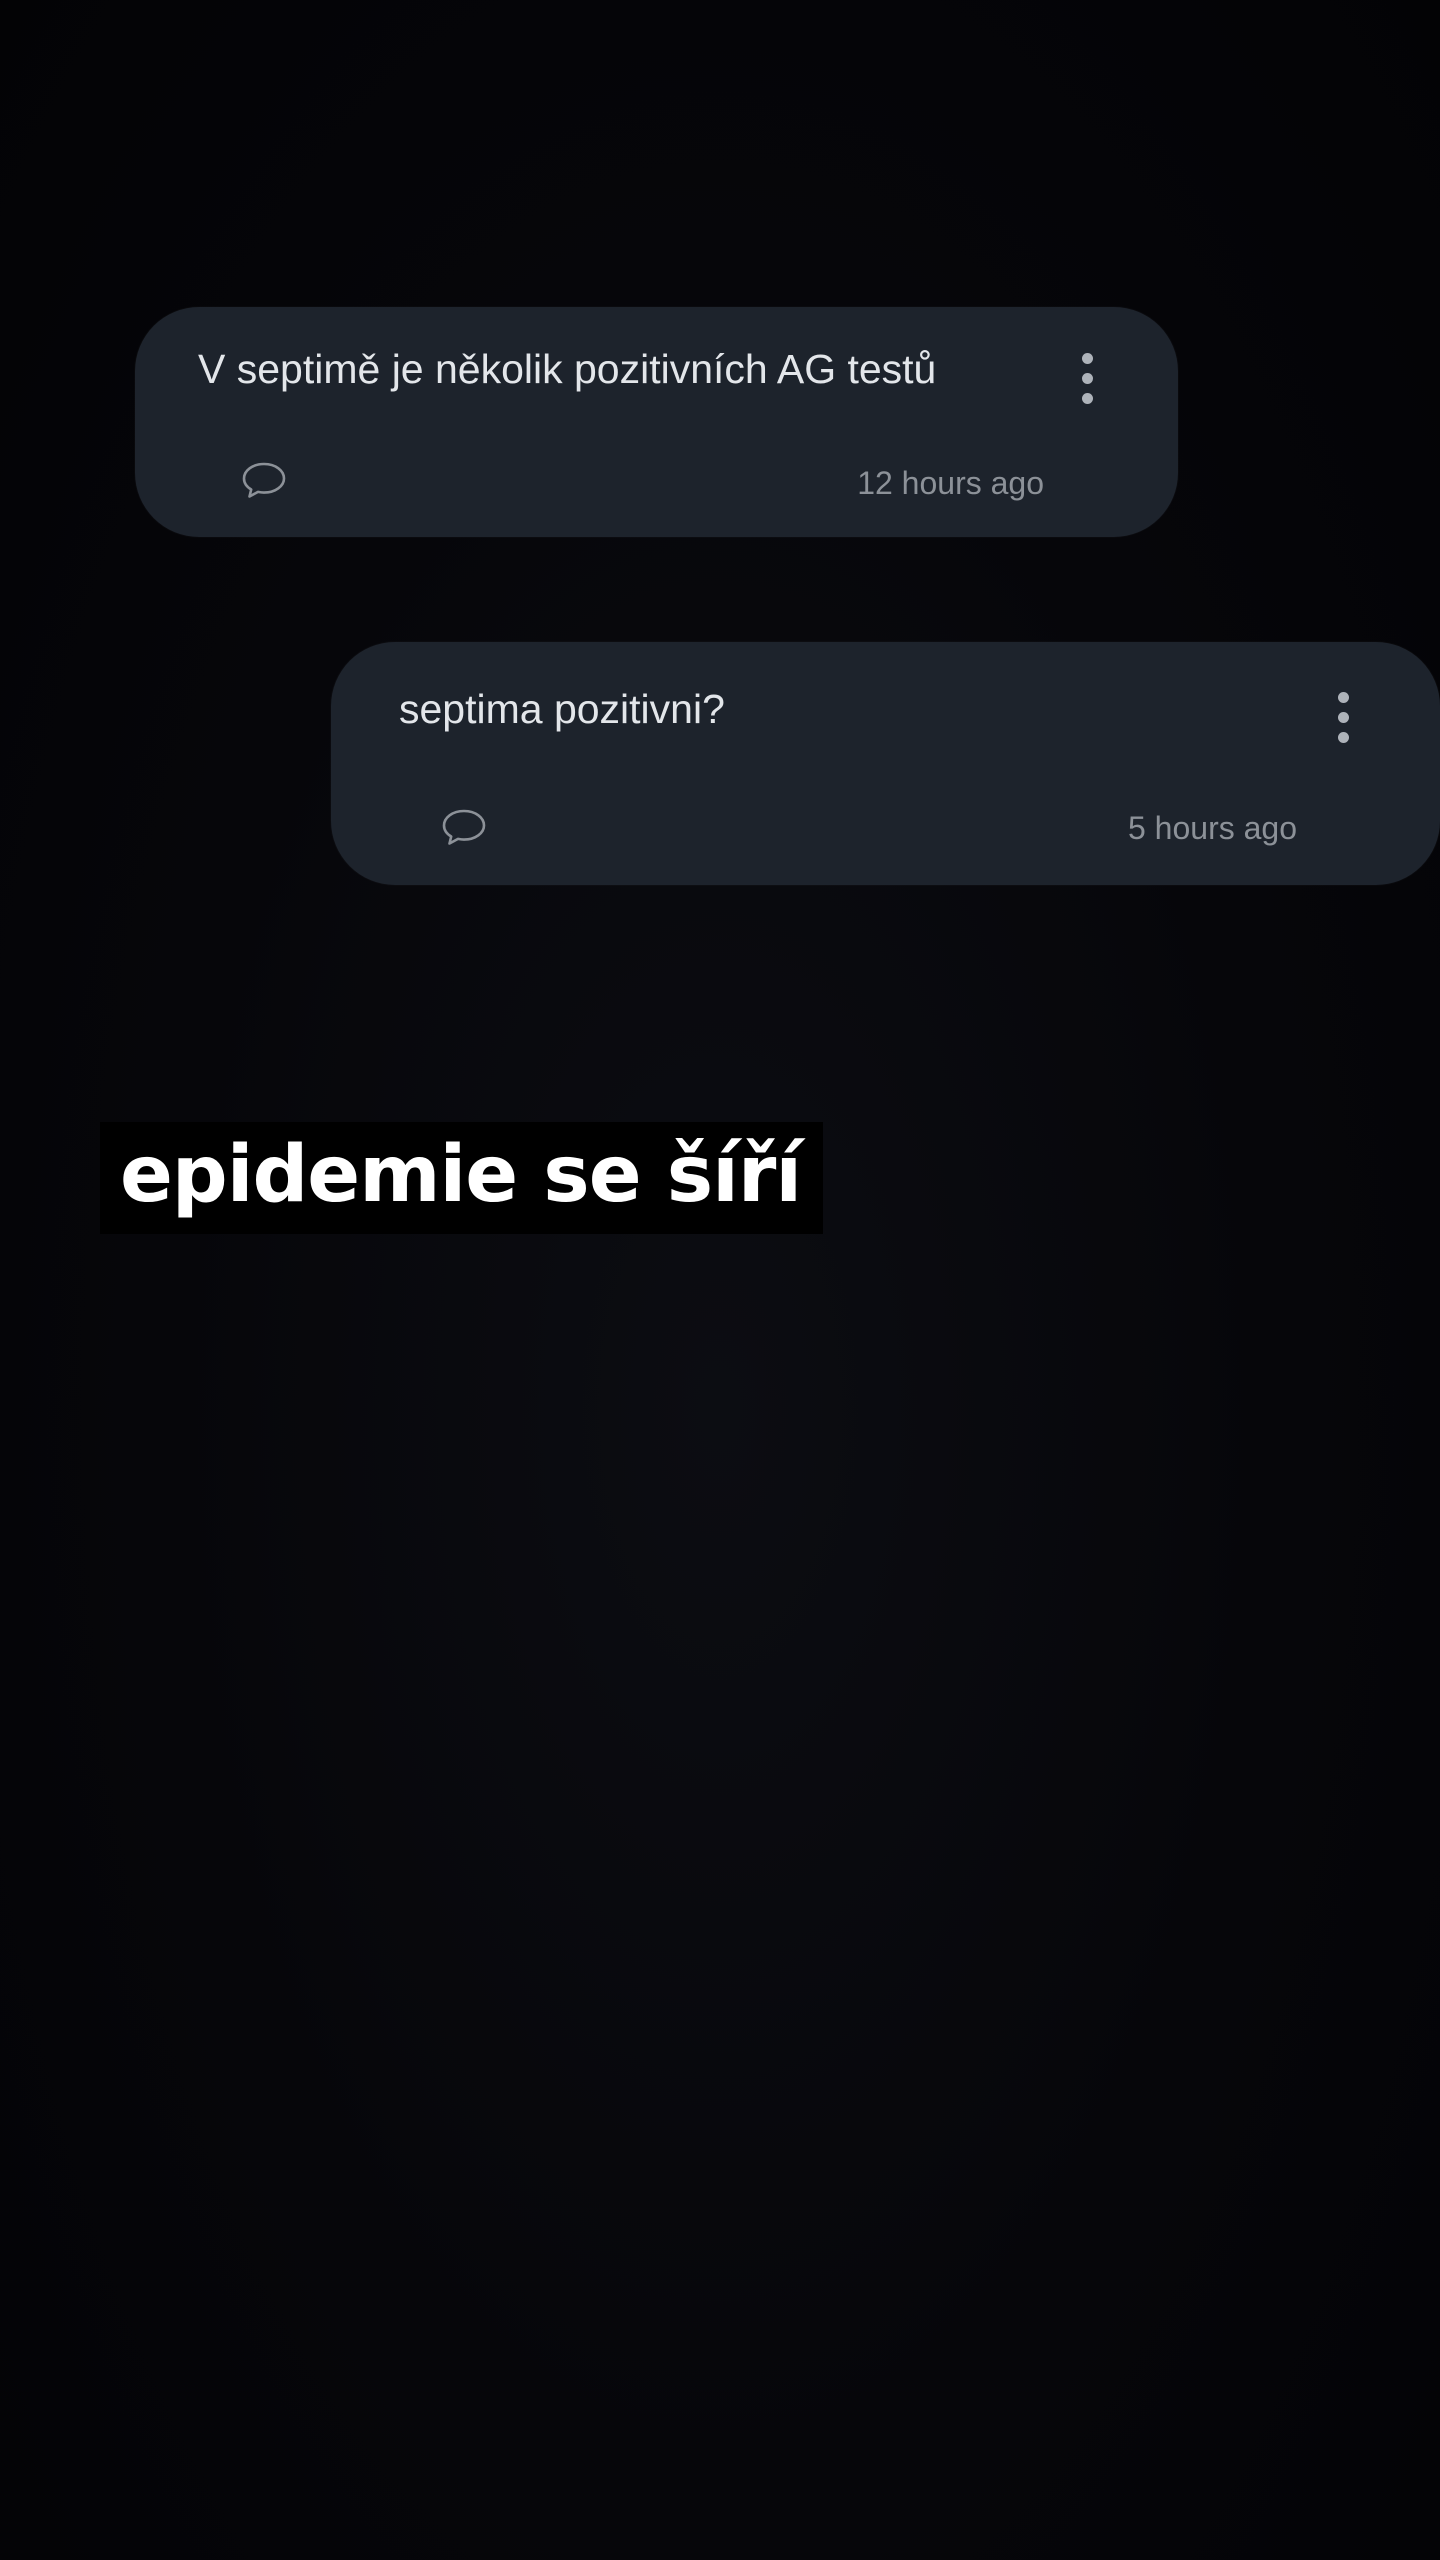  I want to click on post-timestamp: 12 hours ago, so click(950, 483).